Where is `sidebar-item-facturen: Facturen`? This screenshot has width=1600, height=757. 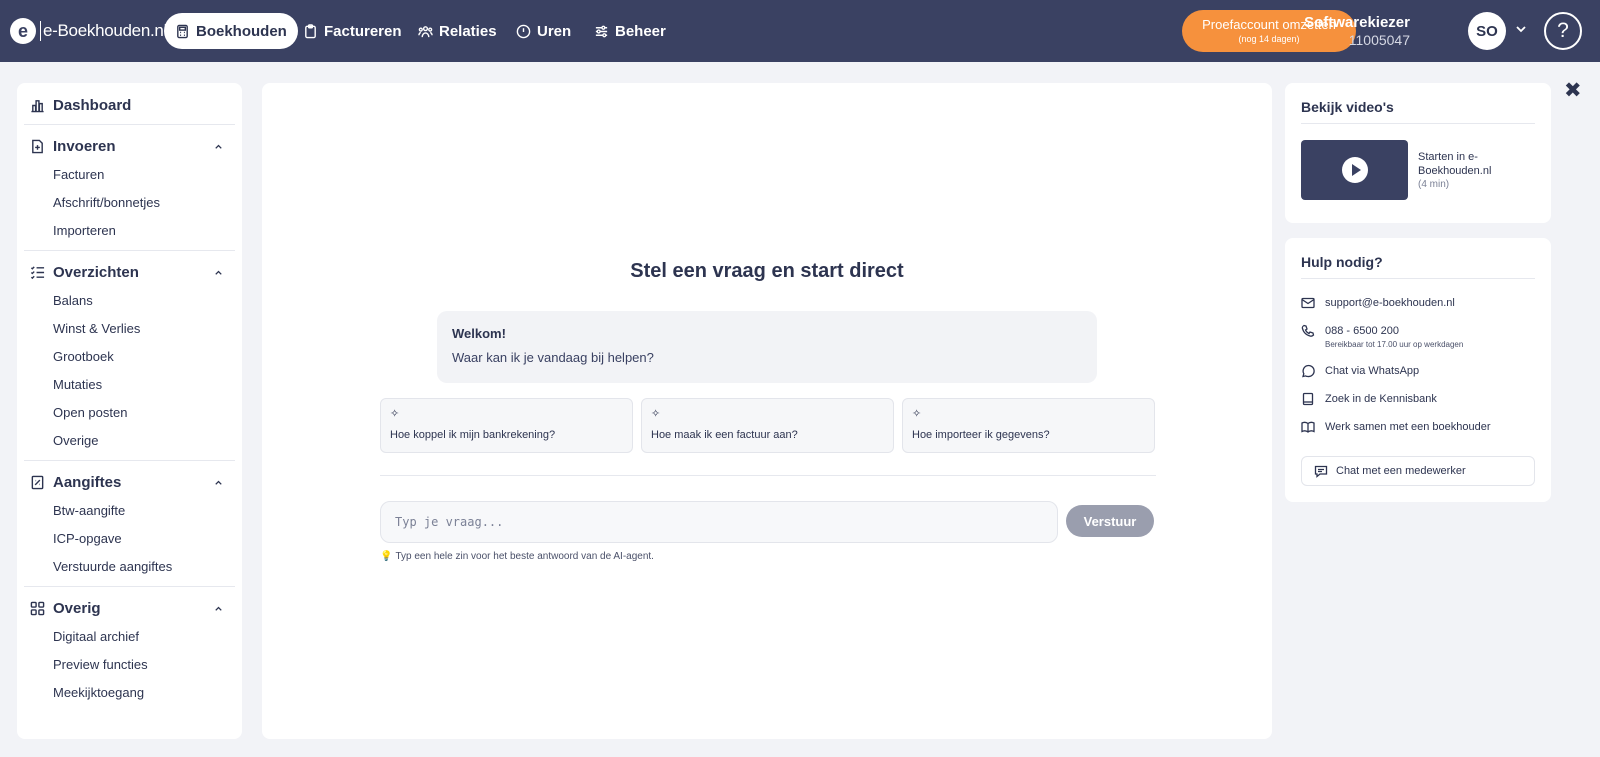
sidebar-item-facturen: Facturen is located at coordinates (78, 174).